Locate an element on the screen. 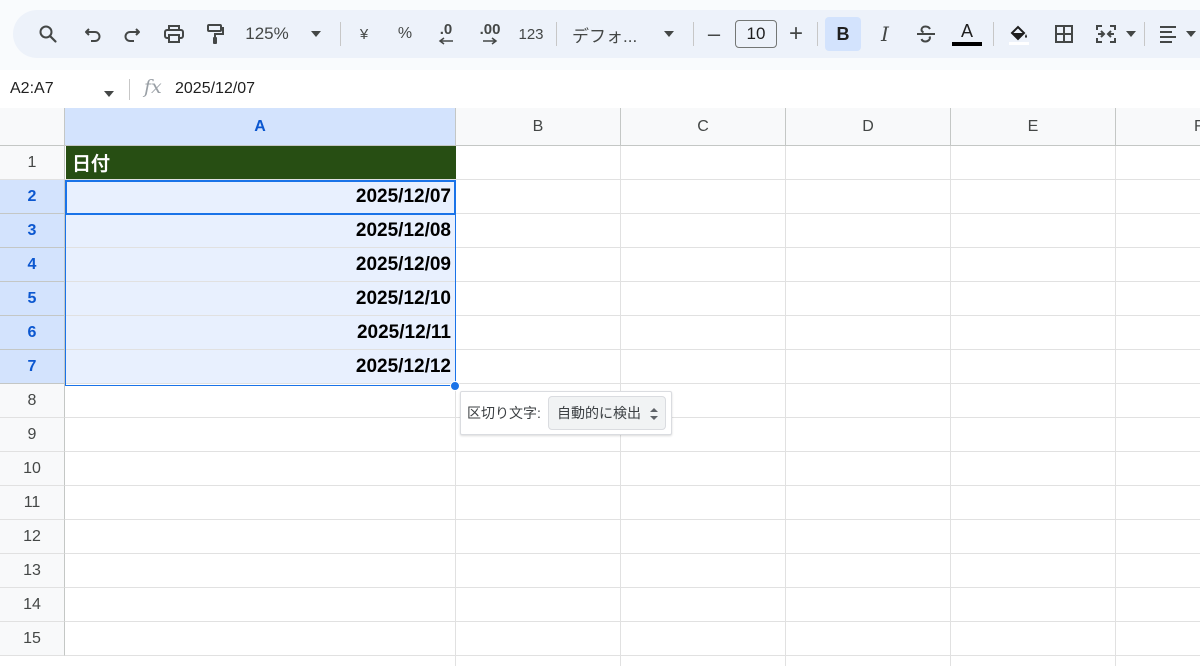 This screenshot has width=1200, height=666. strikethrough-icon is located at coordinates (926, 34).